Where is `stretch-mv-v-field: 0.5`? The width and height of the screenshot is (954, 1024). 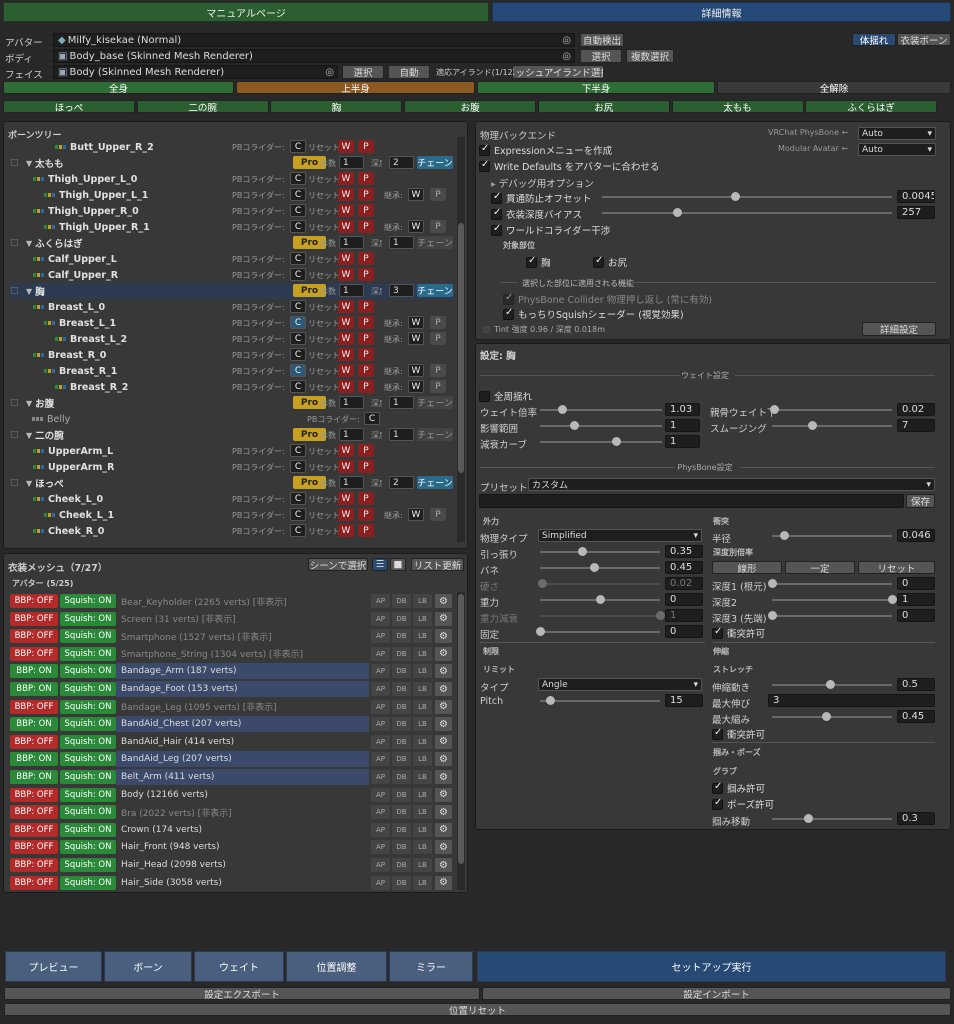 stretch-mv-v-field: 0.5 is located at coordinates (916, 684).